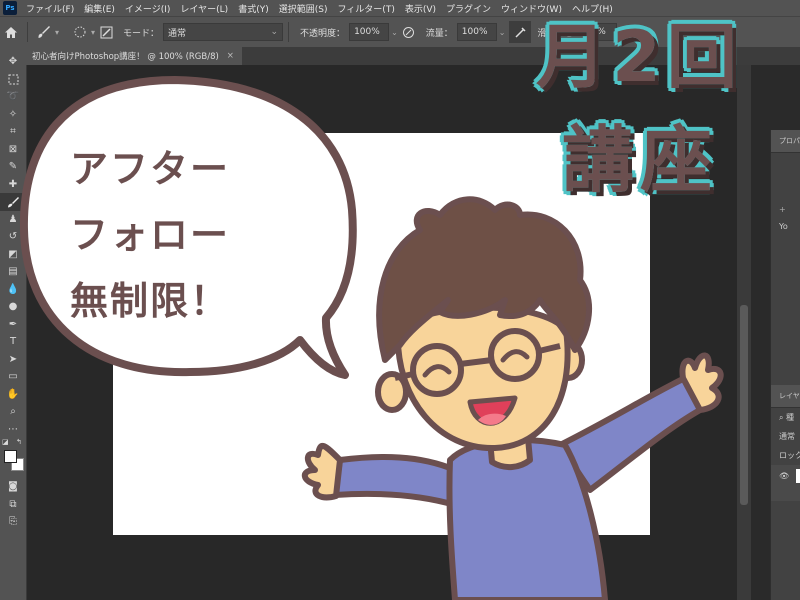 This screenshot has width=800, height=600. What do you see at coordinates (150, 235) in the screenshot?
I see `bubble-line-2: フォロー` at bounding box center [150, 235].